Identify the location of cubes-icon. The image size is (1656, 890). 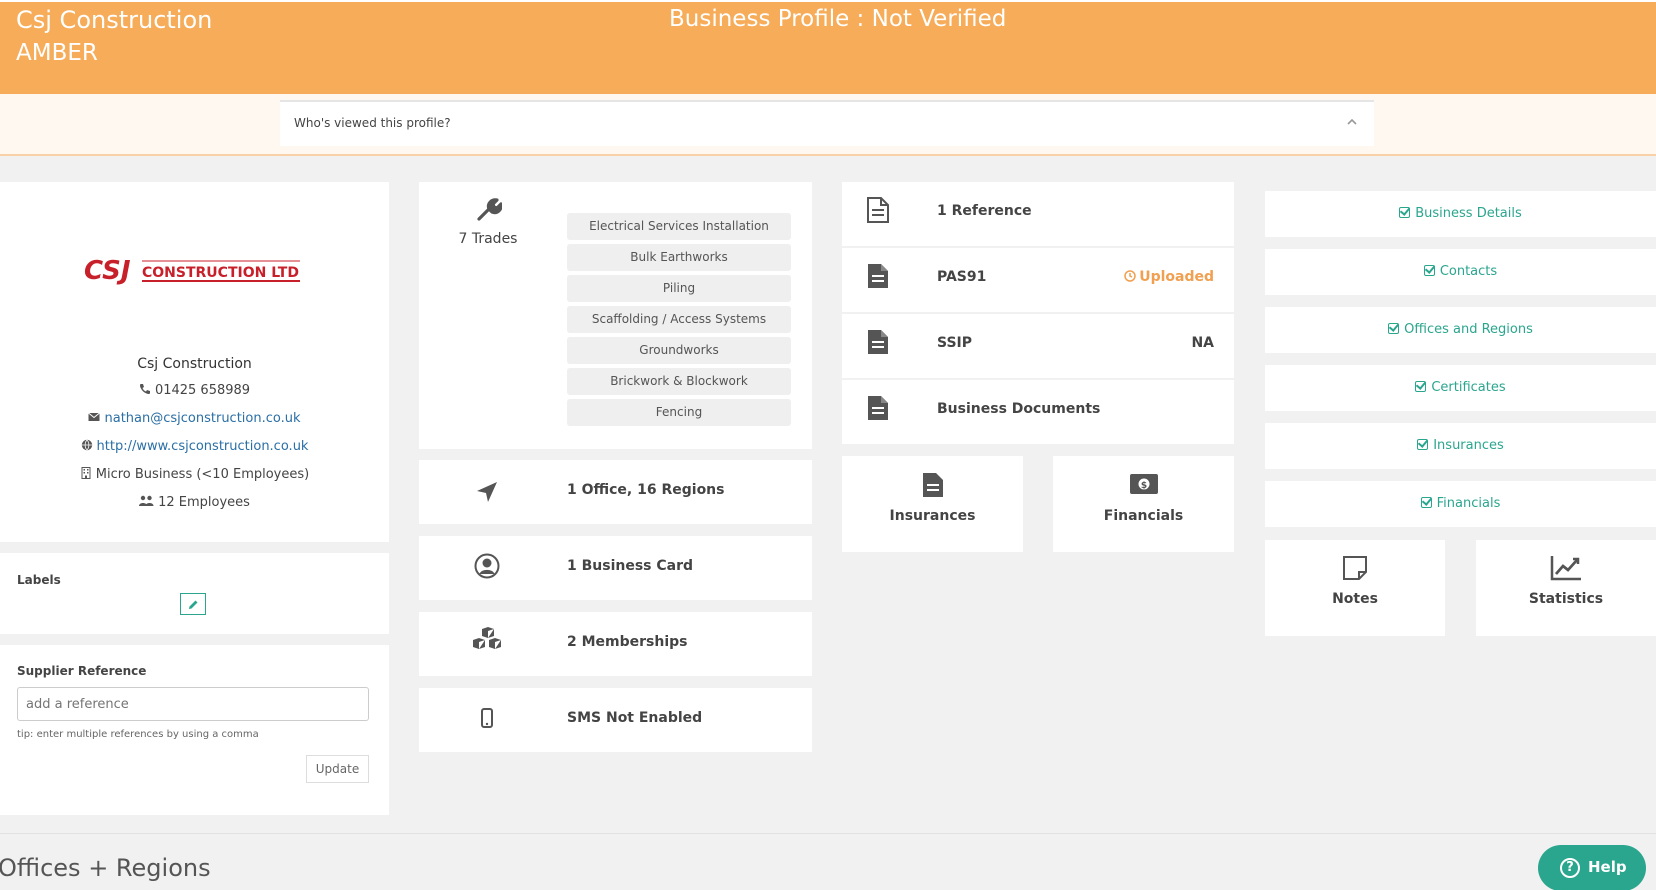
(487, 638).